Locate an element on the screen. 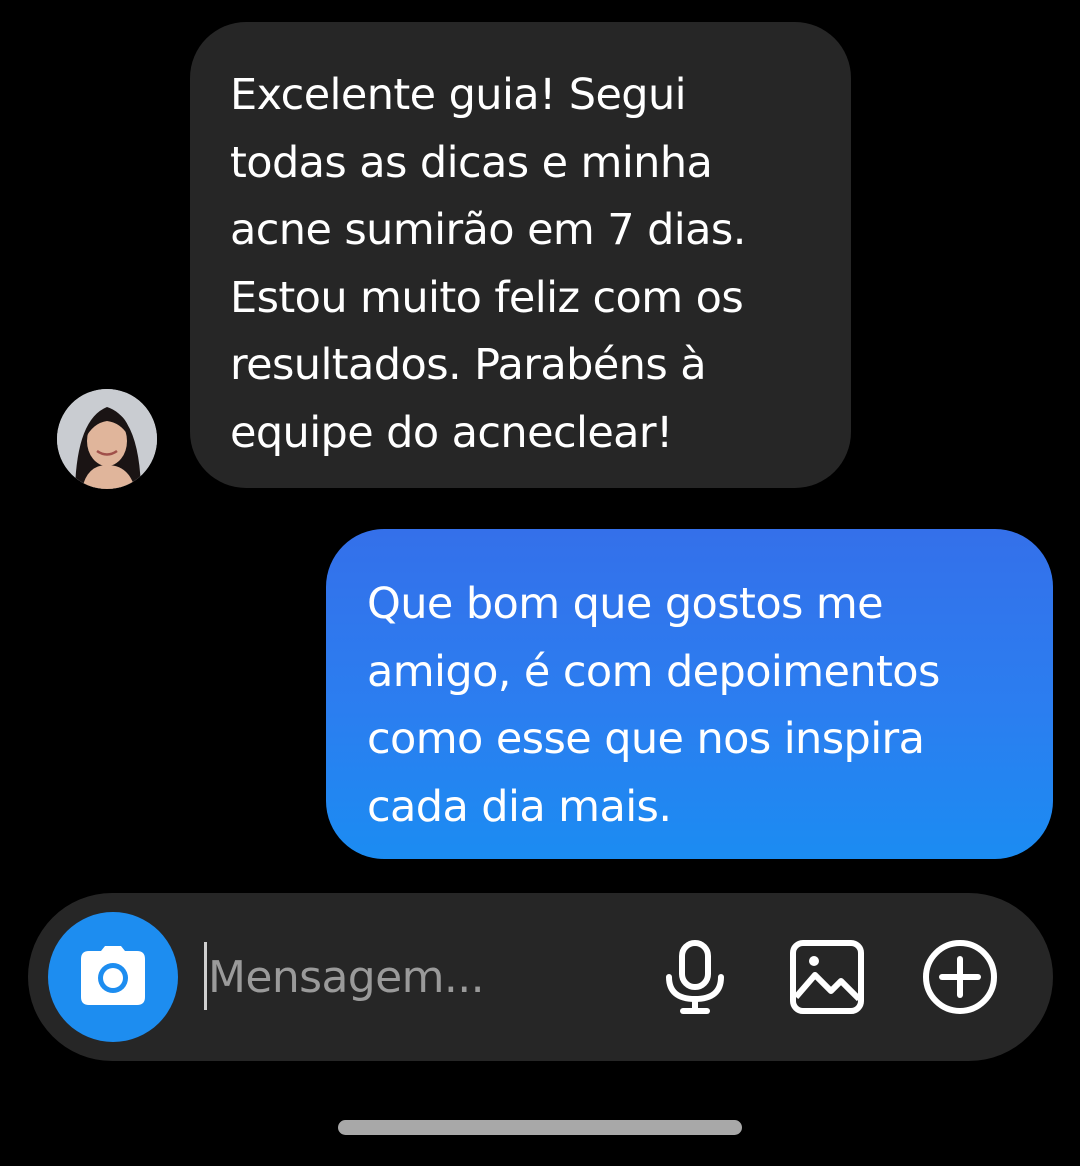  message-composer is located at coordinates (540, 977).